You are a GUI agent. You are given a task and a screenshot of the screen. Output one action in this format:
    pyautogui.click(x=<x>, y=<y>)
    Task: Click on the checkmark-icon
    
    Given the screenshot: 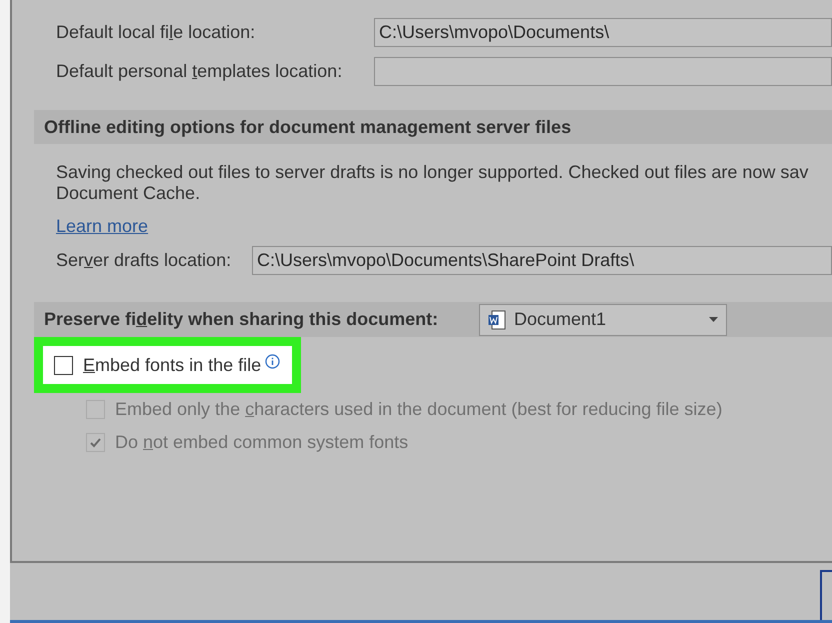 What is the action you would take?
    pyautogui.click(x=95, y=442)
    